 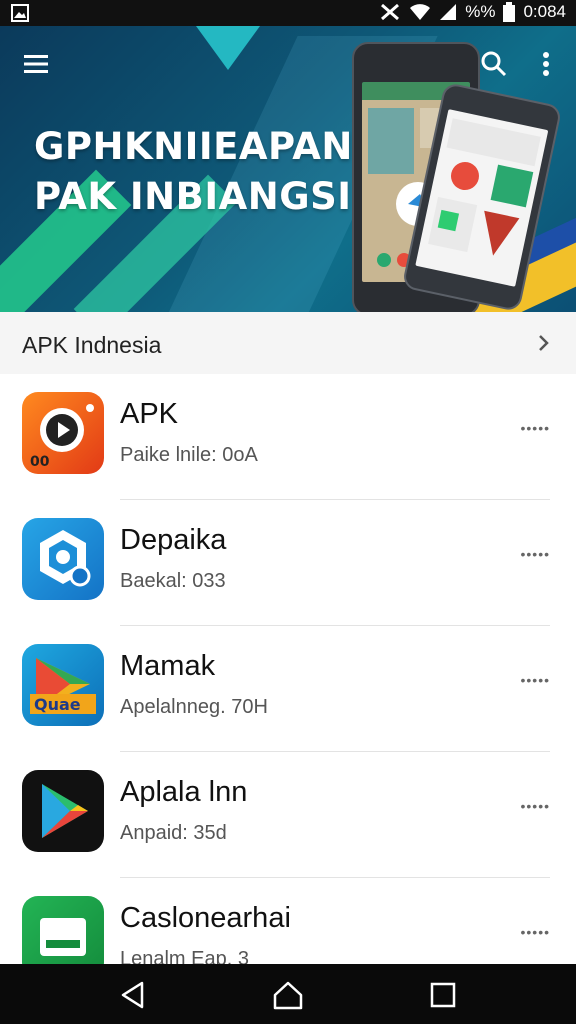 What do you see at coordinates (57, 704) in the screenshot?
I see `svg-text: Quae` at bounding box center [57, 704].